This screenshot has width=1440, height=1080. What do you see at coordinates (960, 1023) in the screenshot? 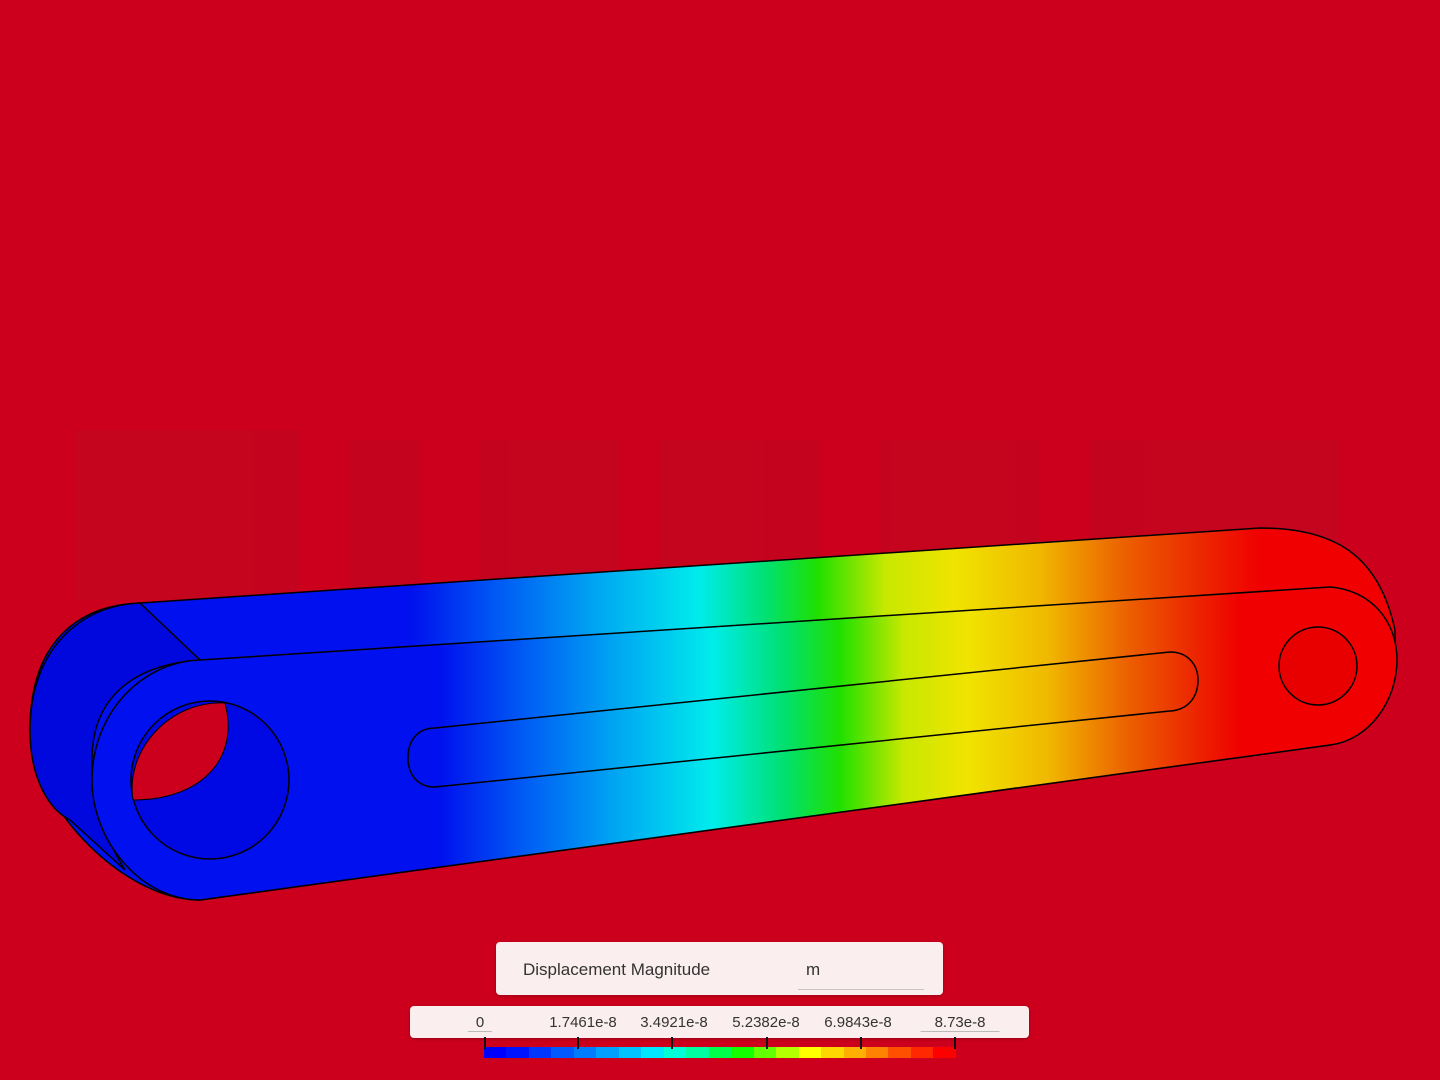
I see `tick-label: 8.73e-8` at bounding box center [960, 1023].